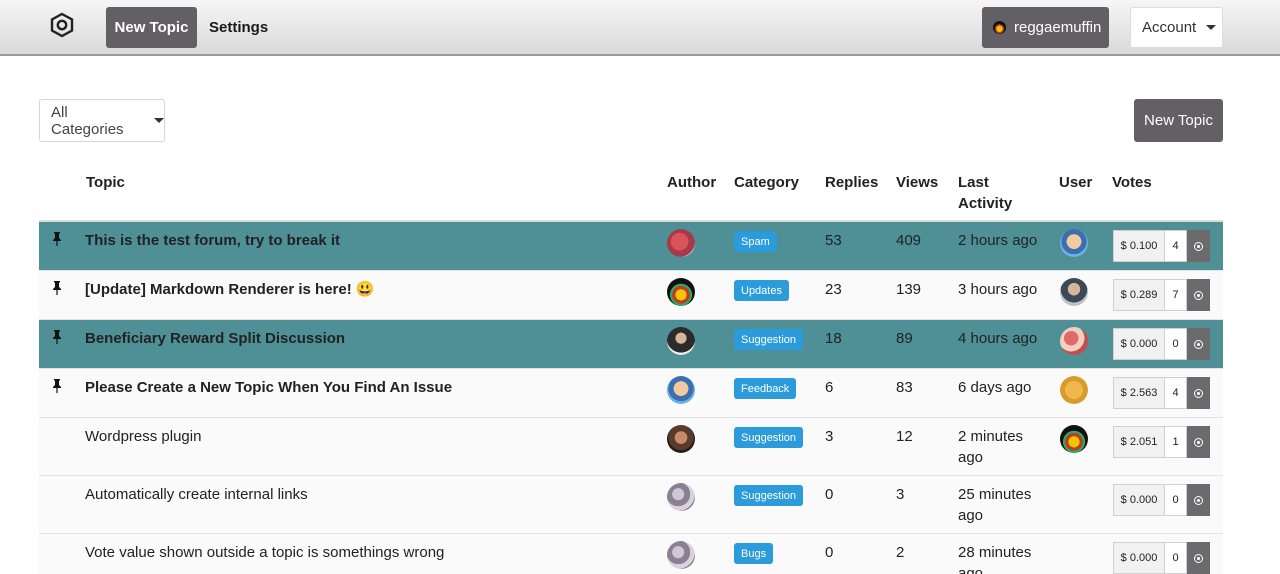 Image resolution: width=1280 pixels, height=574 pixels. I want to click on last-activity: 2 minutes ago, so click(991, 447).